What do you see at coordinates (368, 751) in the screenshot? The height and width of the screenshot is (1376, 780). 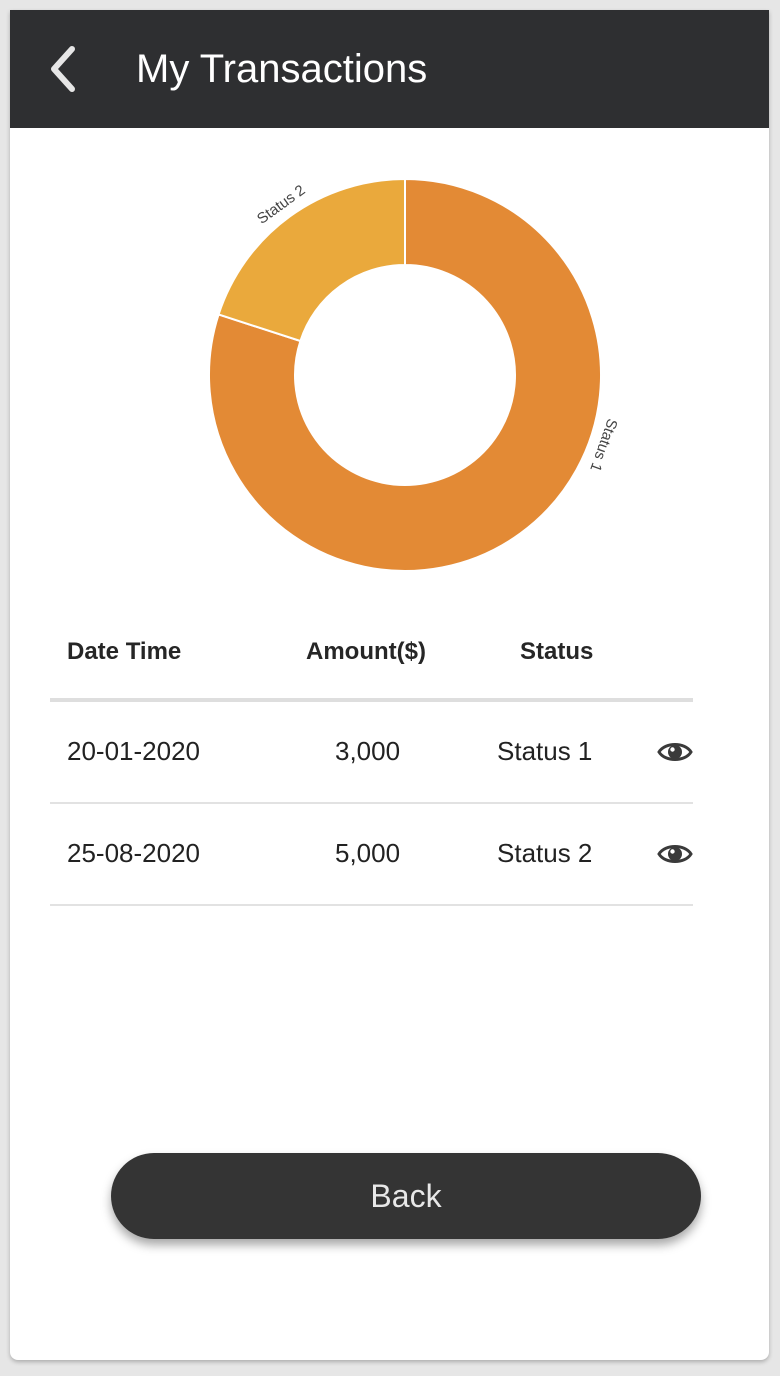 I see `row-amount: 3,000` at bounding box center [368, 751].